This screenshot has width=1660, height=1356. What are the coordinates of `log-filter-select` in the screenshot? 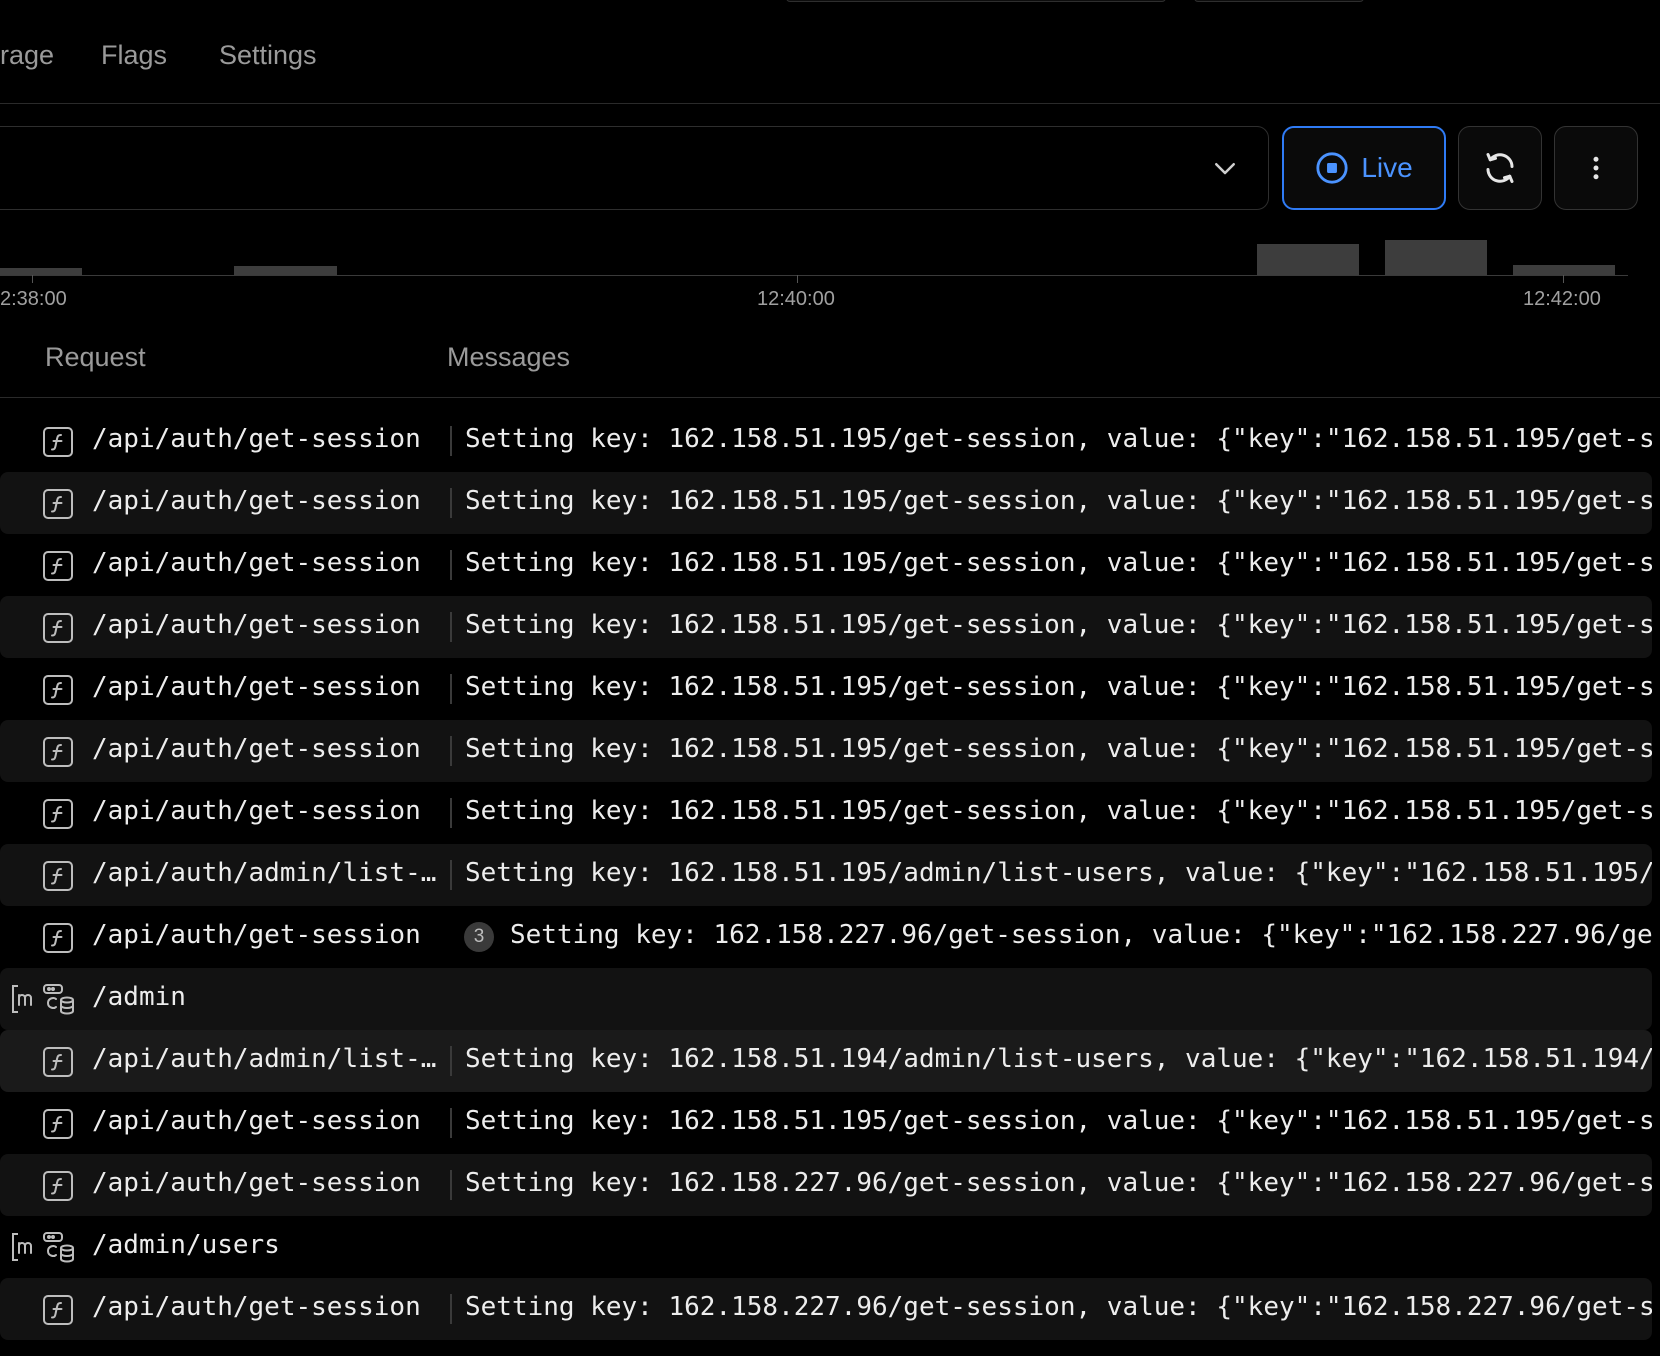 It's located at (634, 168).